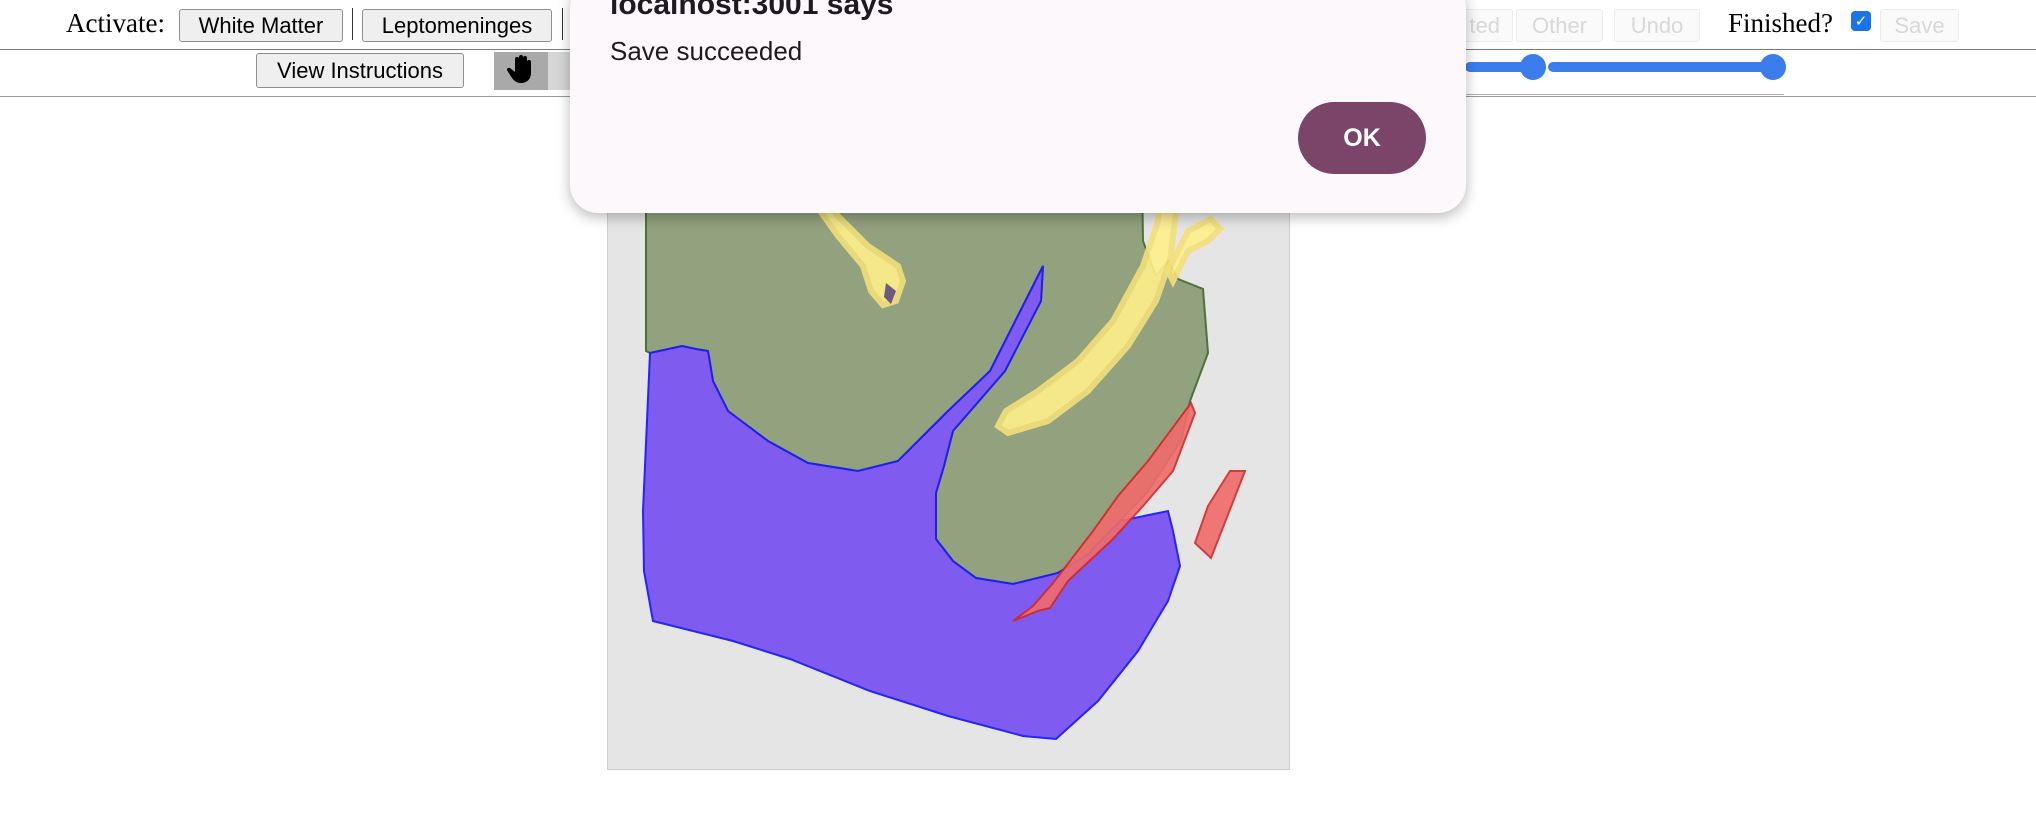  What do you see at coordinates (115, 23) in the screenshot?
I see `activate-label: Activate:` at bounding box center [115, 23].